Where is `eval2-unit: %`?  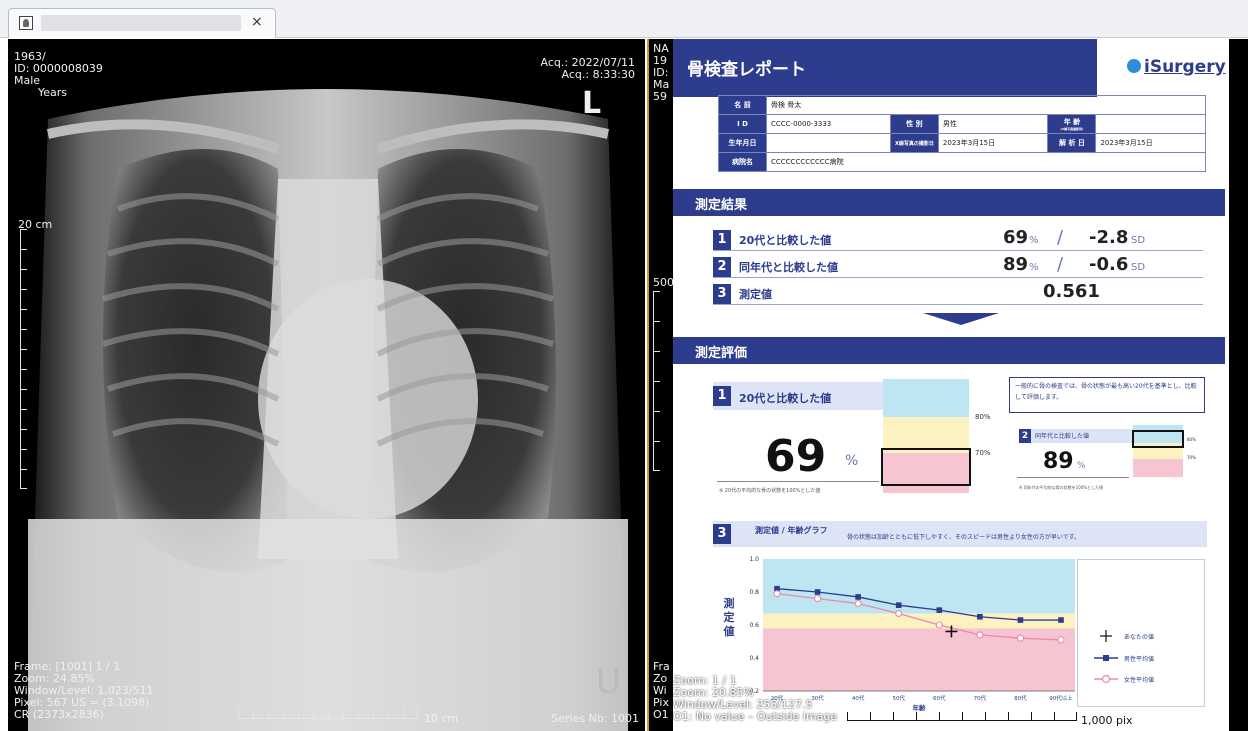 eval2-unit: % is located at coordinates (1081, 466).